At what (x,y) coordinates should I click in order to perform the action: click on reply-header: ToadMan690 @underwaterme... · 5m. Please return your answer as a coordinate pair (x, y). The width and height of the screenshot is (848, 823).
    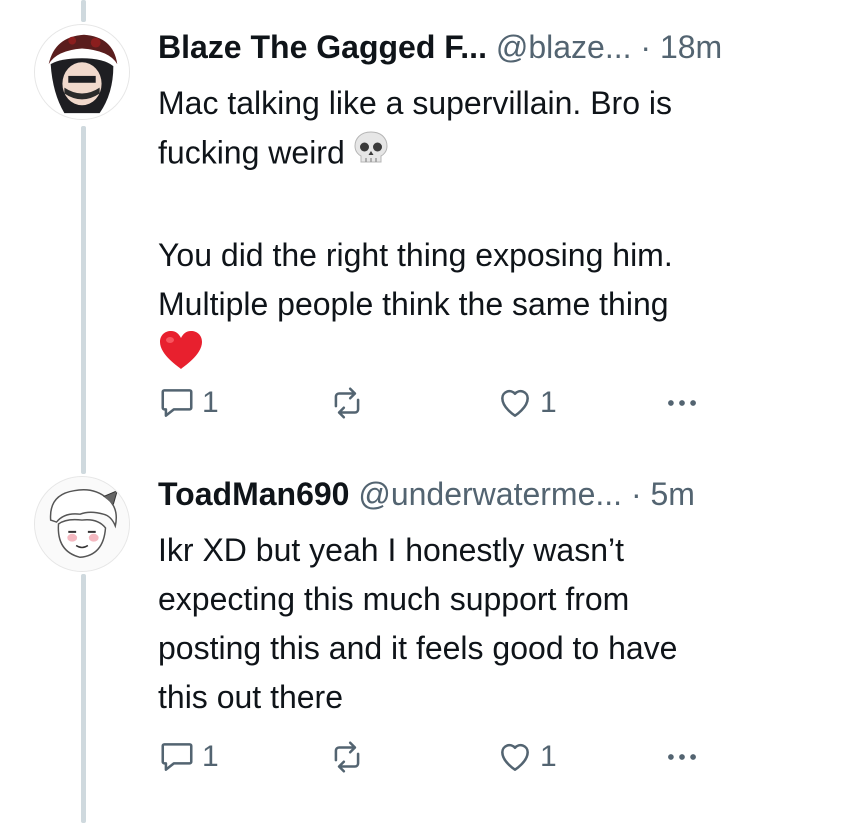
    Looking at the image, I should click on (493, 494).